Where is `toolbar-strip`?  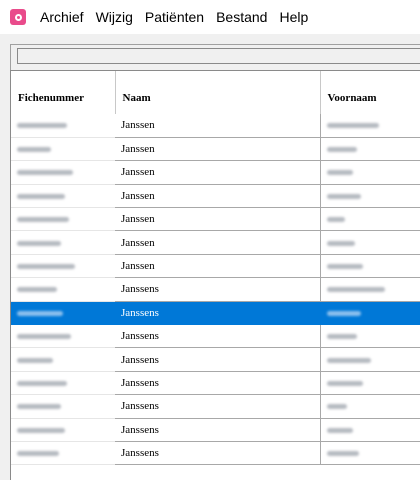
toolbar-strip is located at coordinates (218, 56).